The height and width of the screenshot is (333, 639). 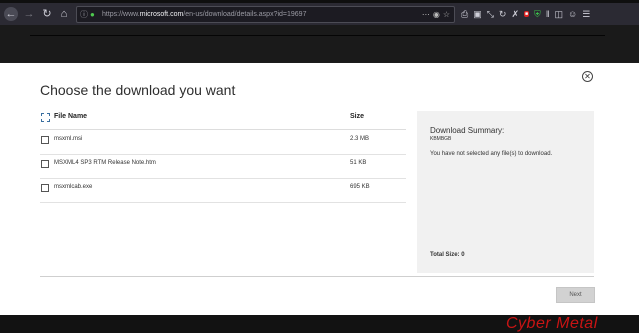 I want to click on info-icon: ⓘ, so click(x=84, y=14).